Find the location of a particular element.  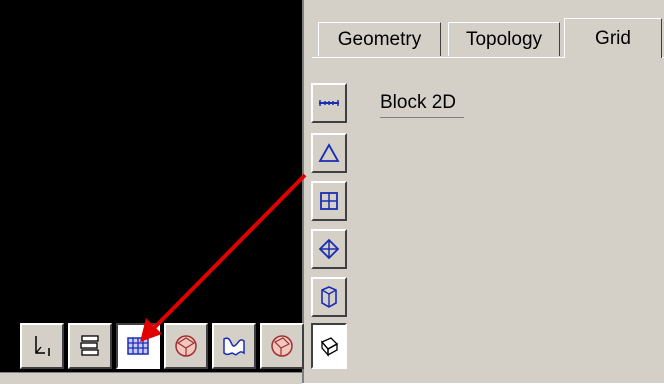

axis-icon is located at coordinates (42, 346).